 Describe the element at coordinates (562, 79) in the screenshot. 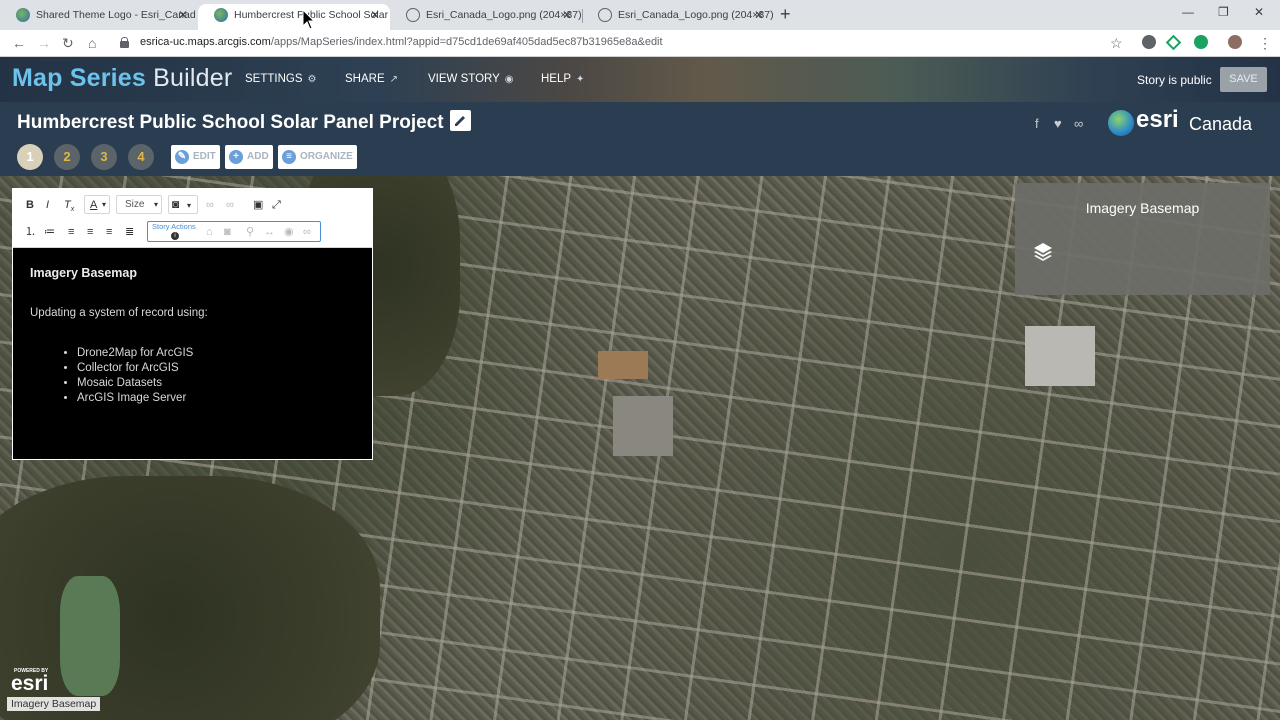

I see `help-menu: HELP ✦` at that location.